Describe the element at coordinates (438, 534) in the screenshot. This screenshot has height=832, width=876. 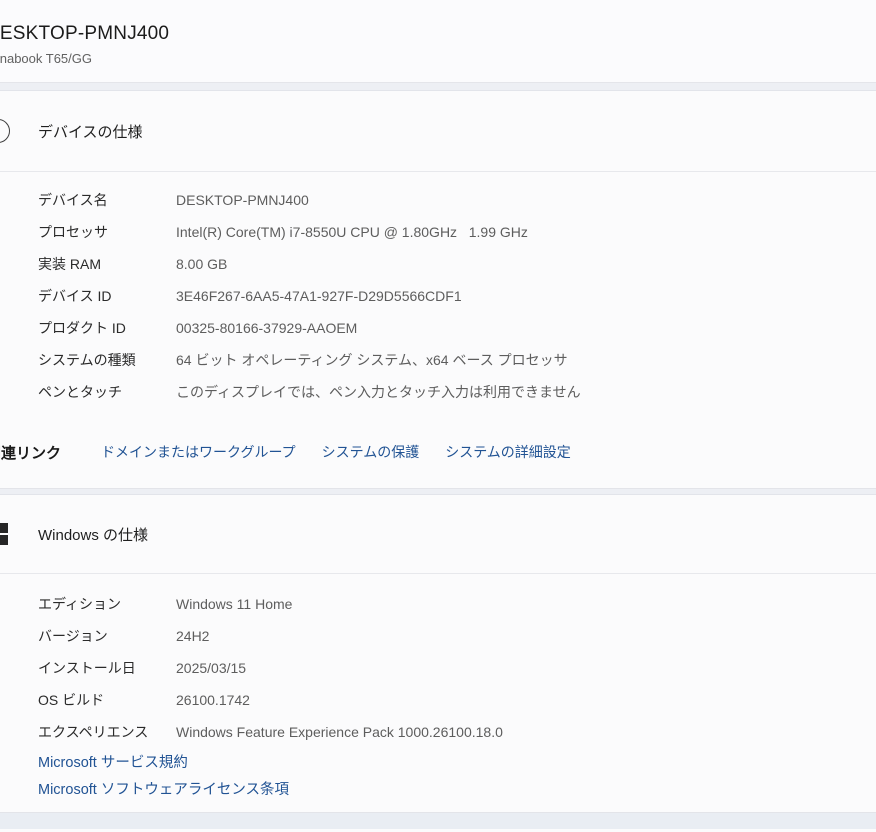
I see `windows-spec-expander-header: Windows の仕様` at that location.